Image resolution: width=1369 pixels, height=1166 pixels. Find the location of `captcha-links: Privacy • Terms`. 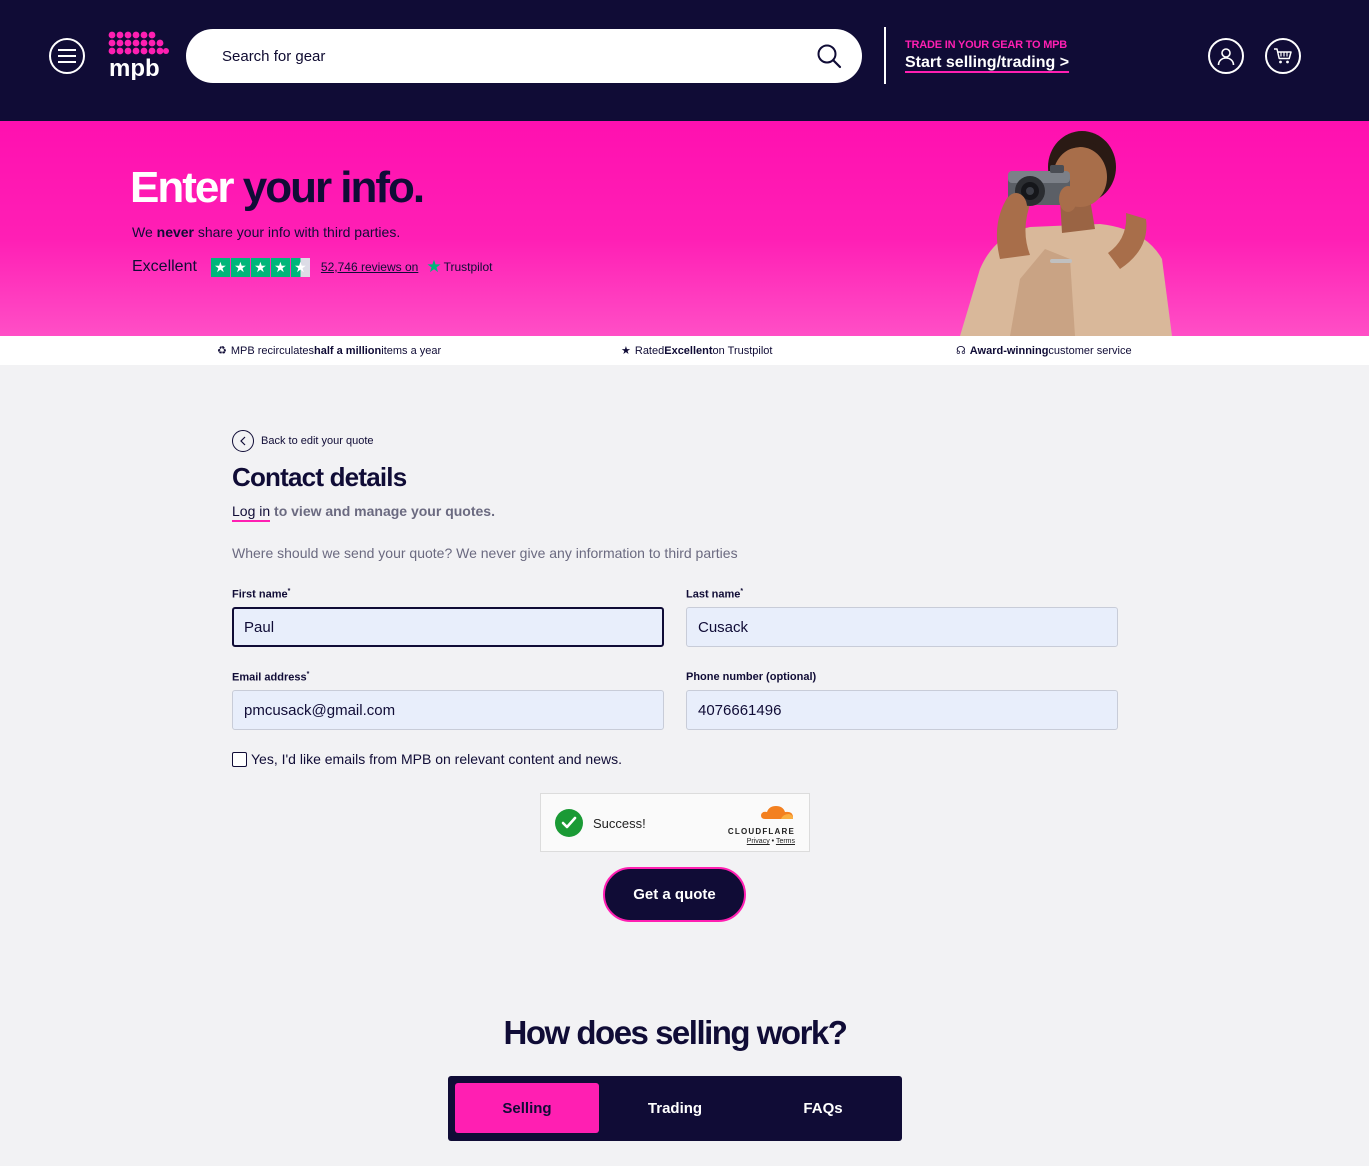

captcha-links: Privacy • Terms is located at coordinates (760, 841).